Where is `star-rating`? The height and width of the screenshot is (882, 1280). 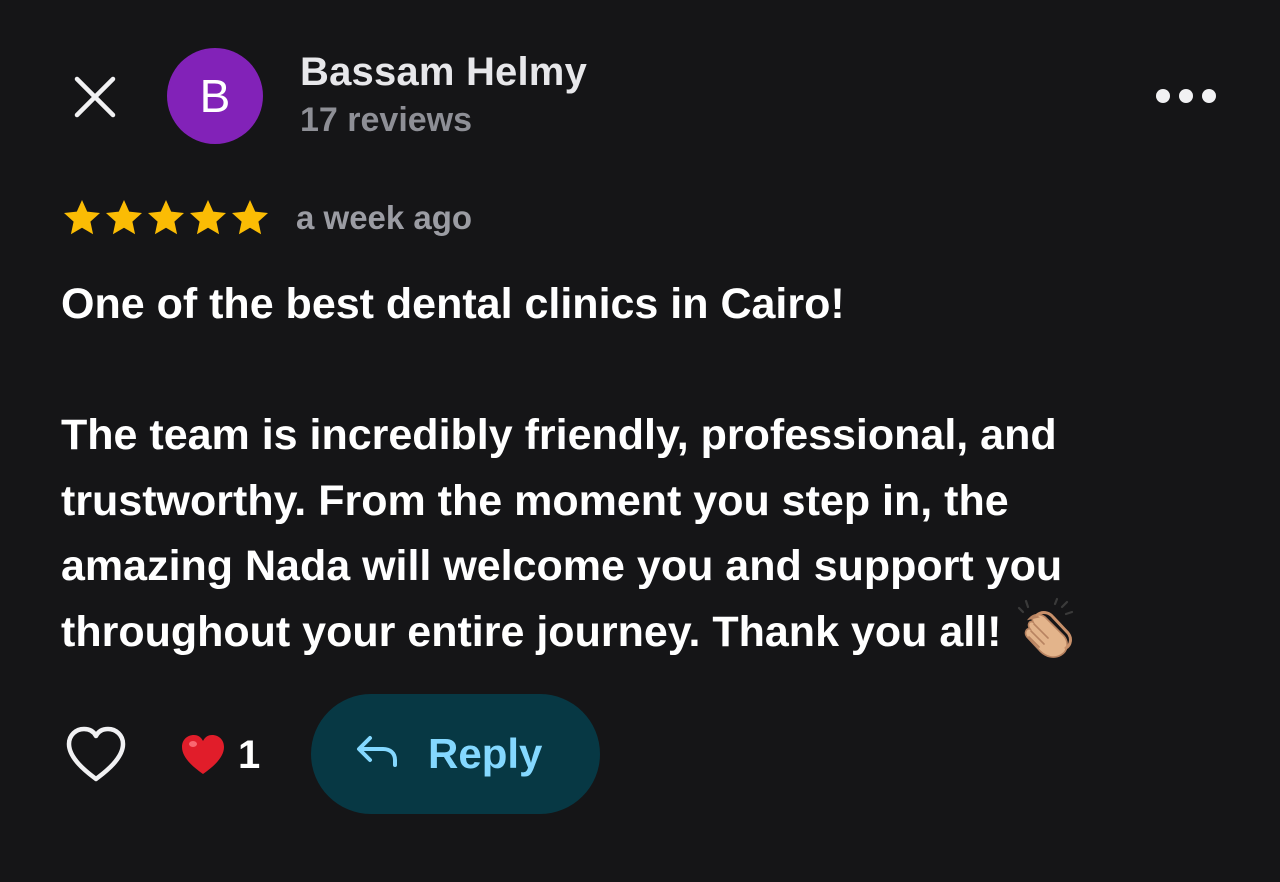 star-rating is located at coordinates (166, 218).